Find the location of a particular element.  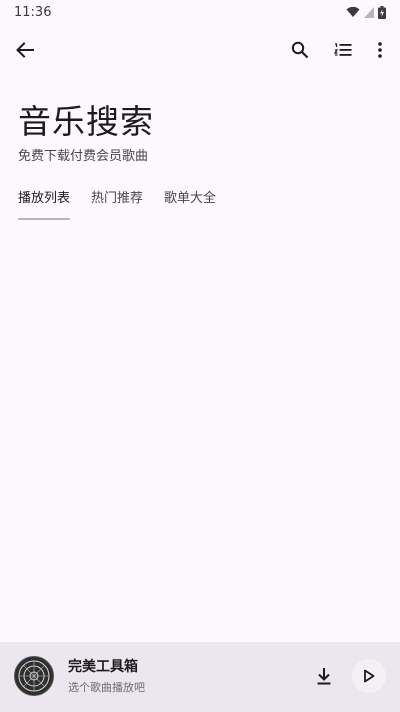

arrow-left-icon is located at coordinates (25, 50).